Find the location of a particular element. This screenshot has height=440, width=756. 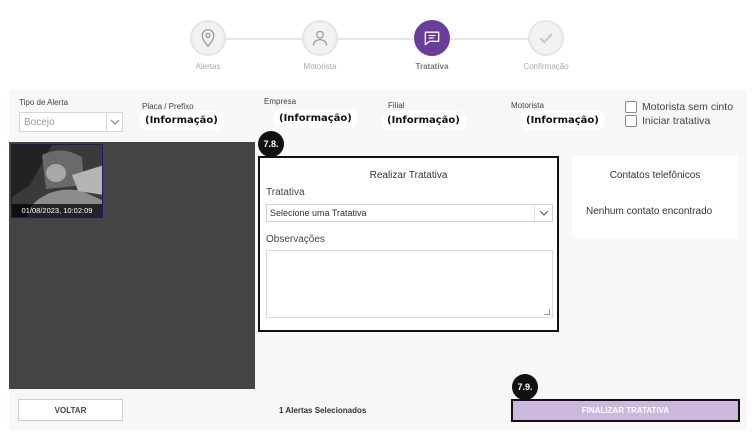

person-icon is located at coordinates (320, 38).